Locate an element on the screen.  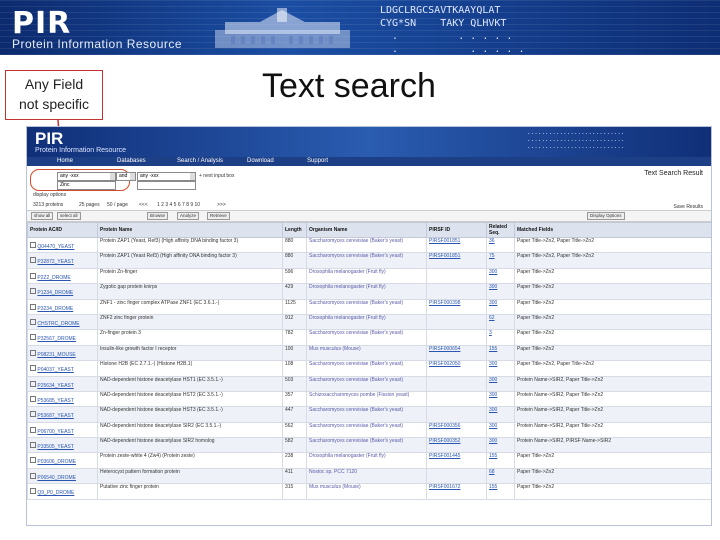
col-length: Length is located at coordinates (294, 230).